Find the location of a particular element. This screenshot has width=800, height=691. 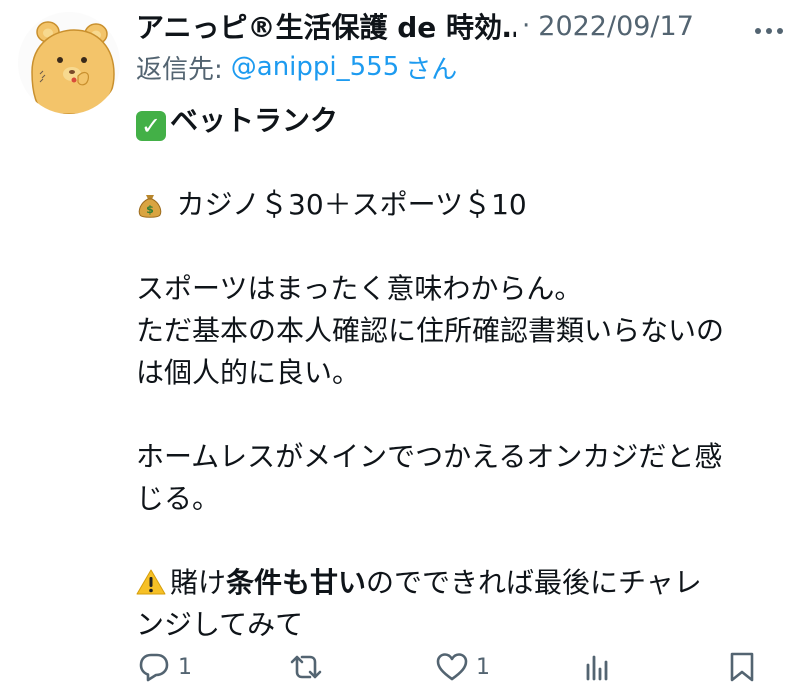

body-line: $ カジノ＄30＋スポーツ＄10 is located at coordinates (458, 205).